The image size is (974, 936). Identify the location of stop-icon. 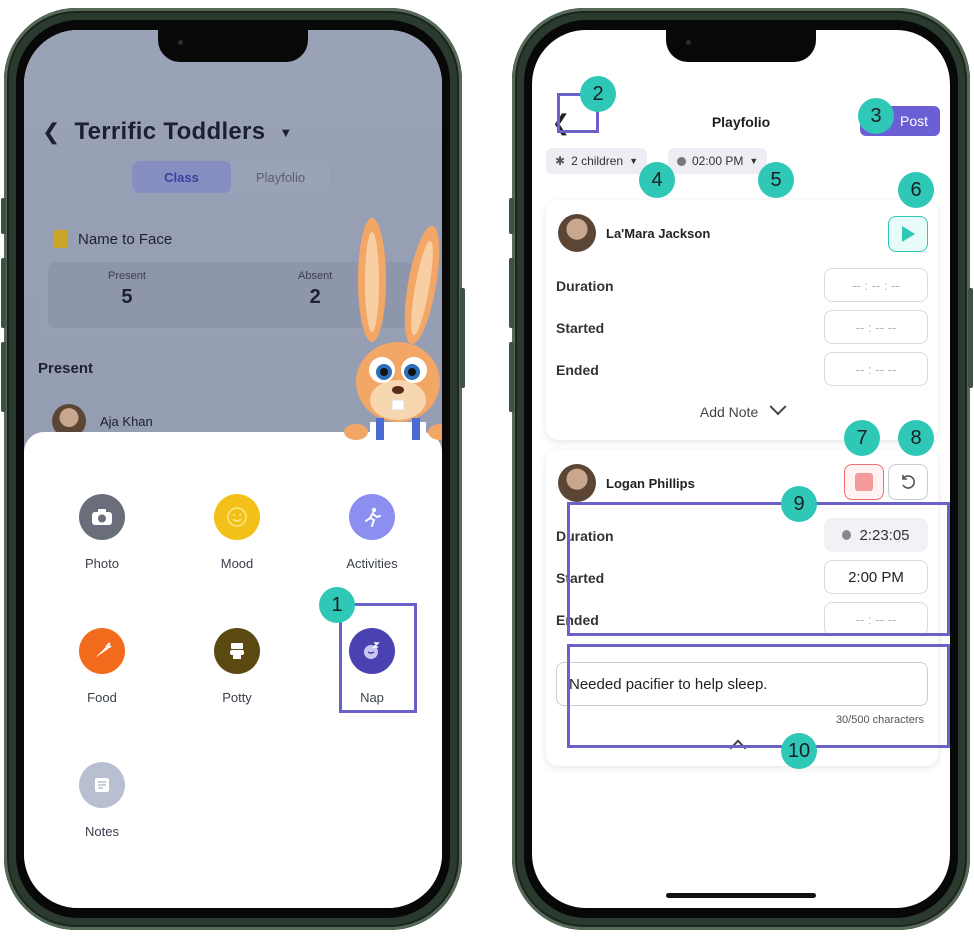
(864, 482).